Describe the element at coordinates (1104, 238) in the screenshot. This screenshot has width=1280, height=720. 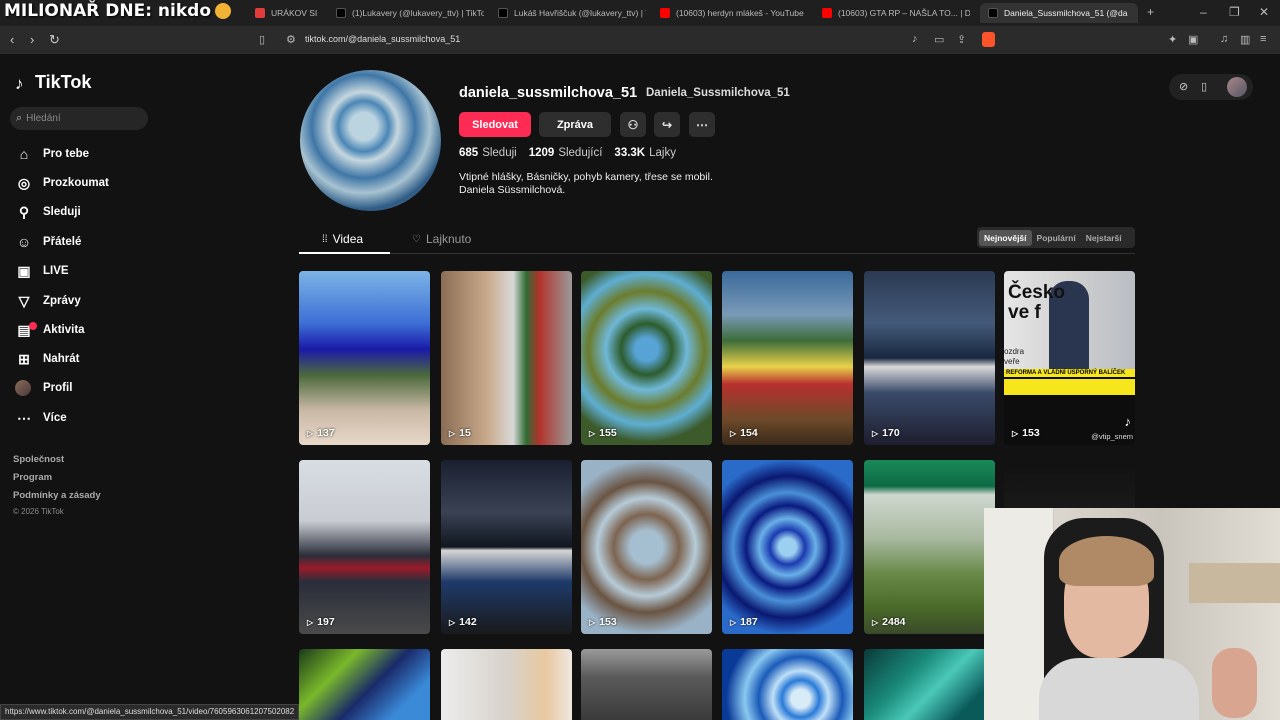
I see `sort-oldest: Nejstarší` at that location.